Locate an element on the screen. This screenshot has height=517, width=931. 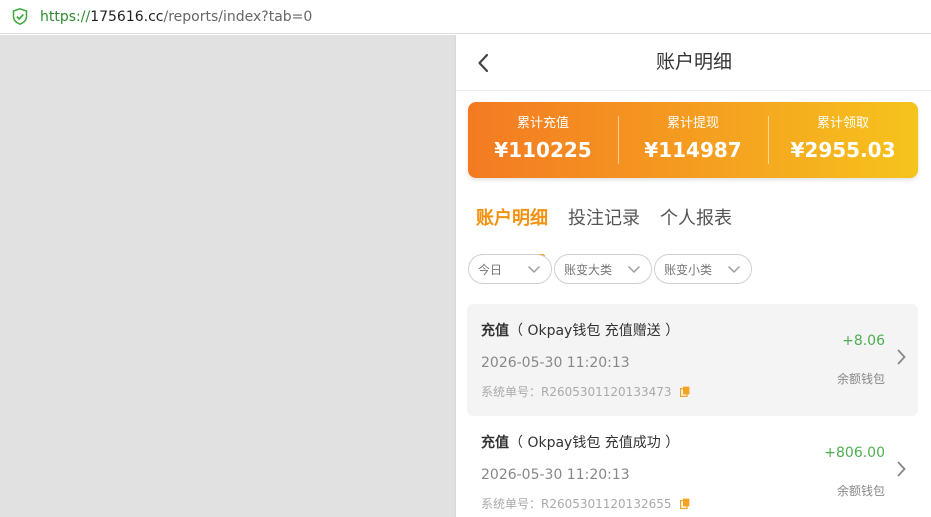
record-detail: （ Okpay钱包 充值赠送 ） is located at coordinates (594, 331).